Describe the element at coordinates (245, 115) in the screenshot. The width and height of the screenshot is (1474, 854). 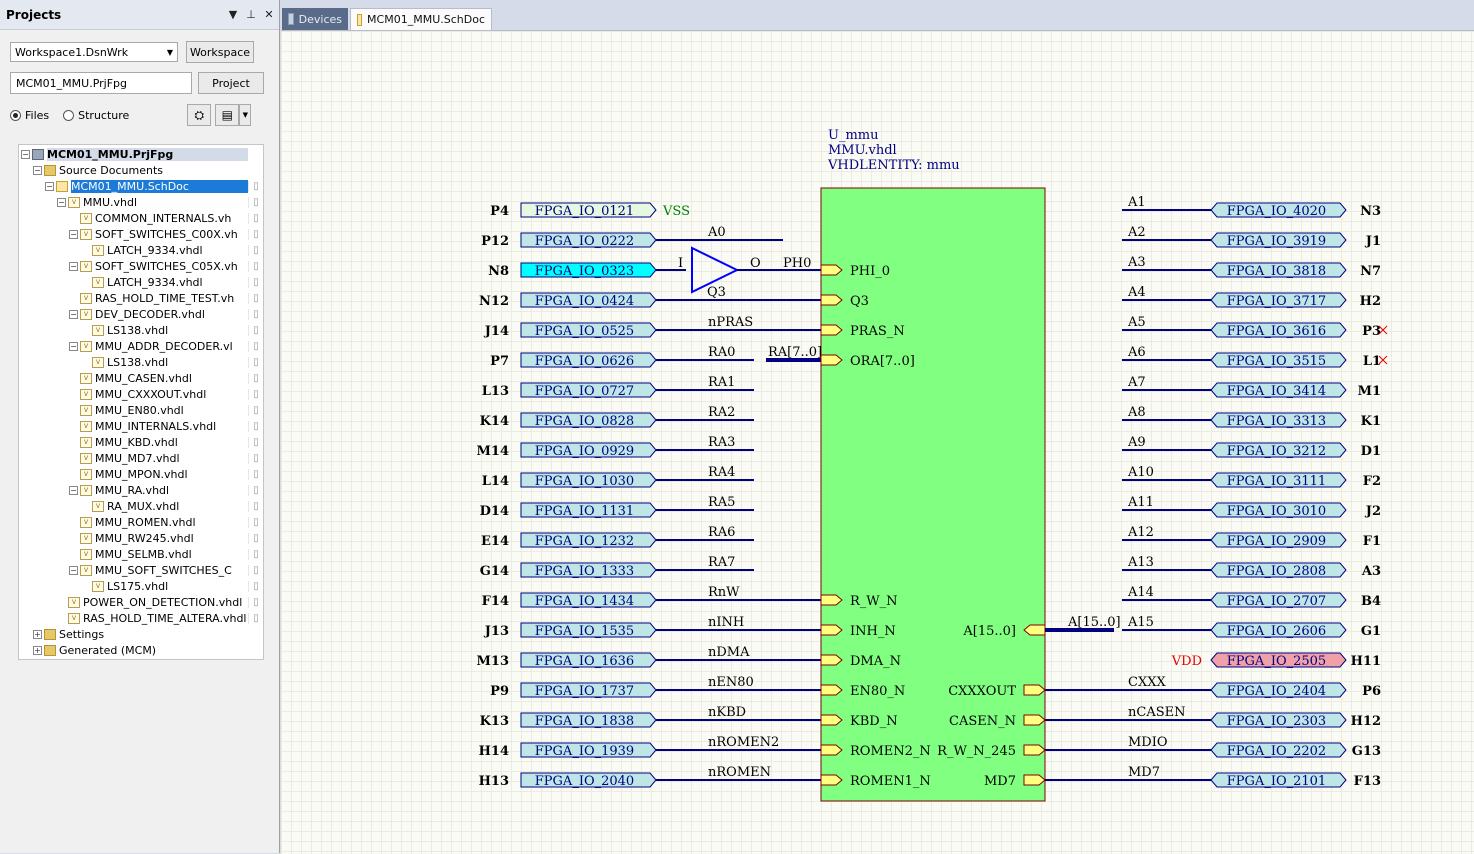
I see `project-options-chevron-icon: ▼` at that location.